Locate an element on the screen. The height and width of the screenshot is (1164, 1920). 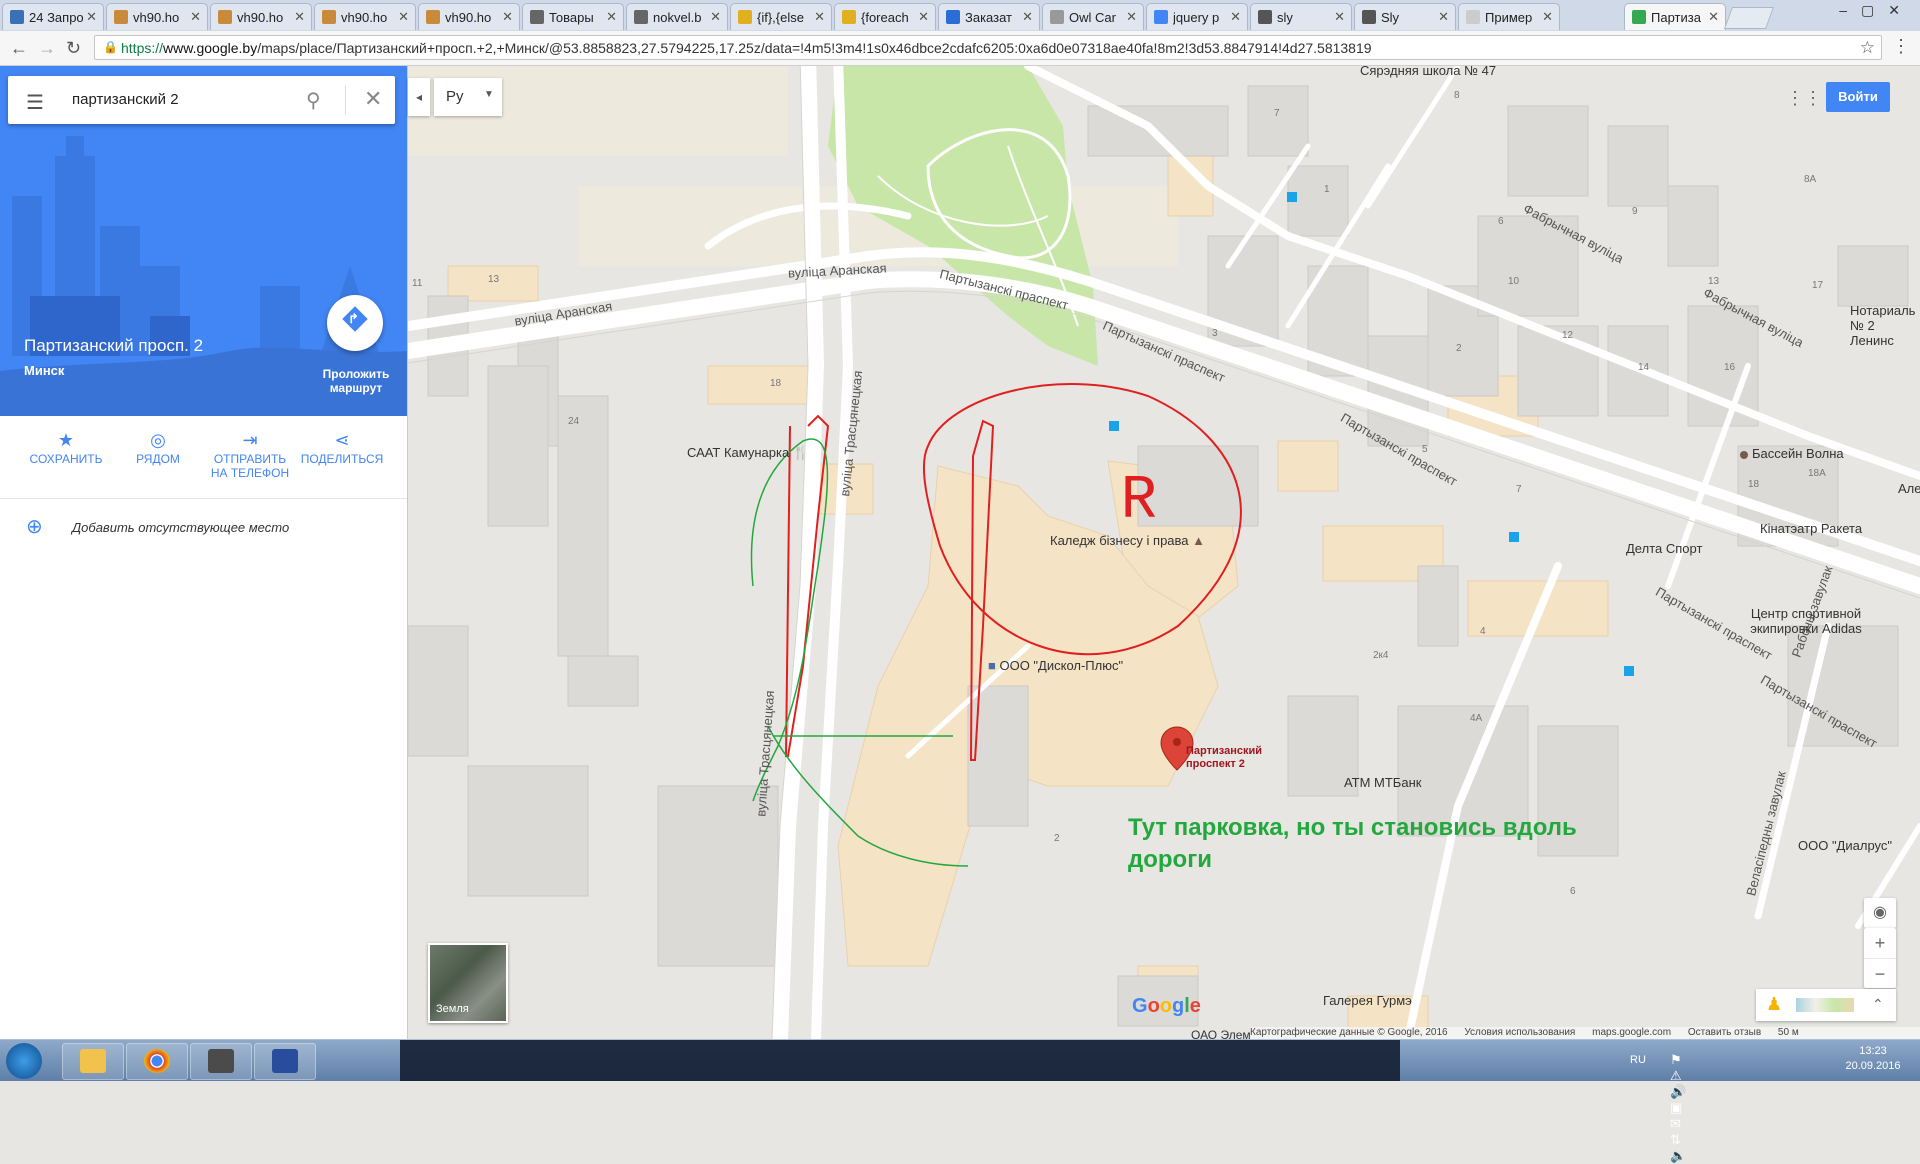
site-link: maps.google.com is located at coordinates (1631, 1032).